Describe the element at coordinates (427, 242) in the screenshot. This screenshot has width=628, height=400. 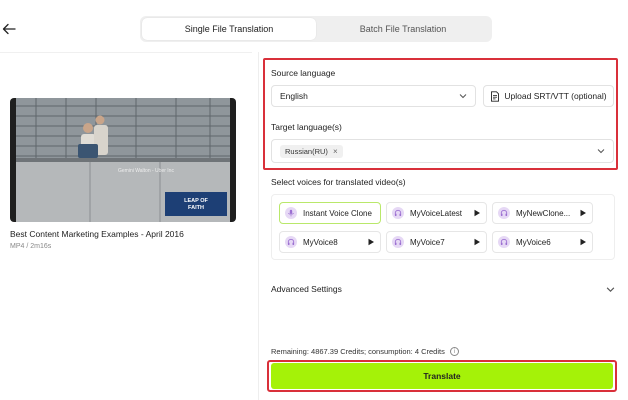
I see `voice-name: MyVoice7` at that location.